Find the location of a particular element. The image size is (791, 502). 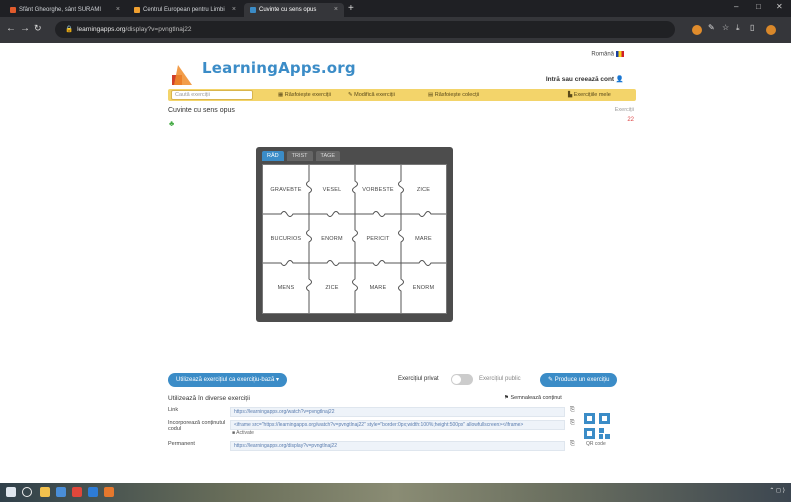

tab-word-1: RÂD is located at coordinates (273, 156).